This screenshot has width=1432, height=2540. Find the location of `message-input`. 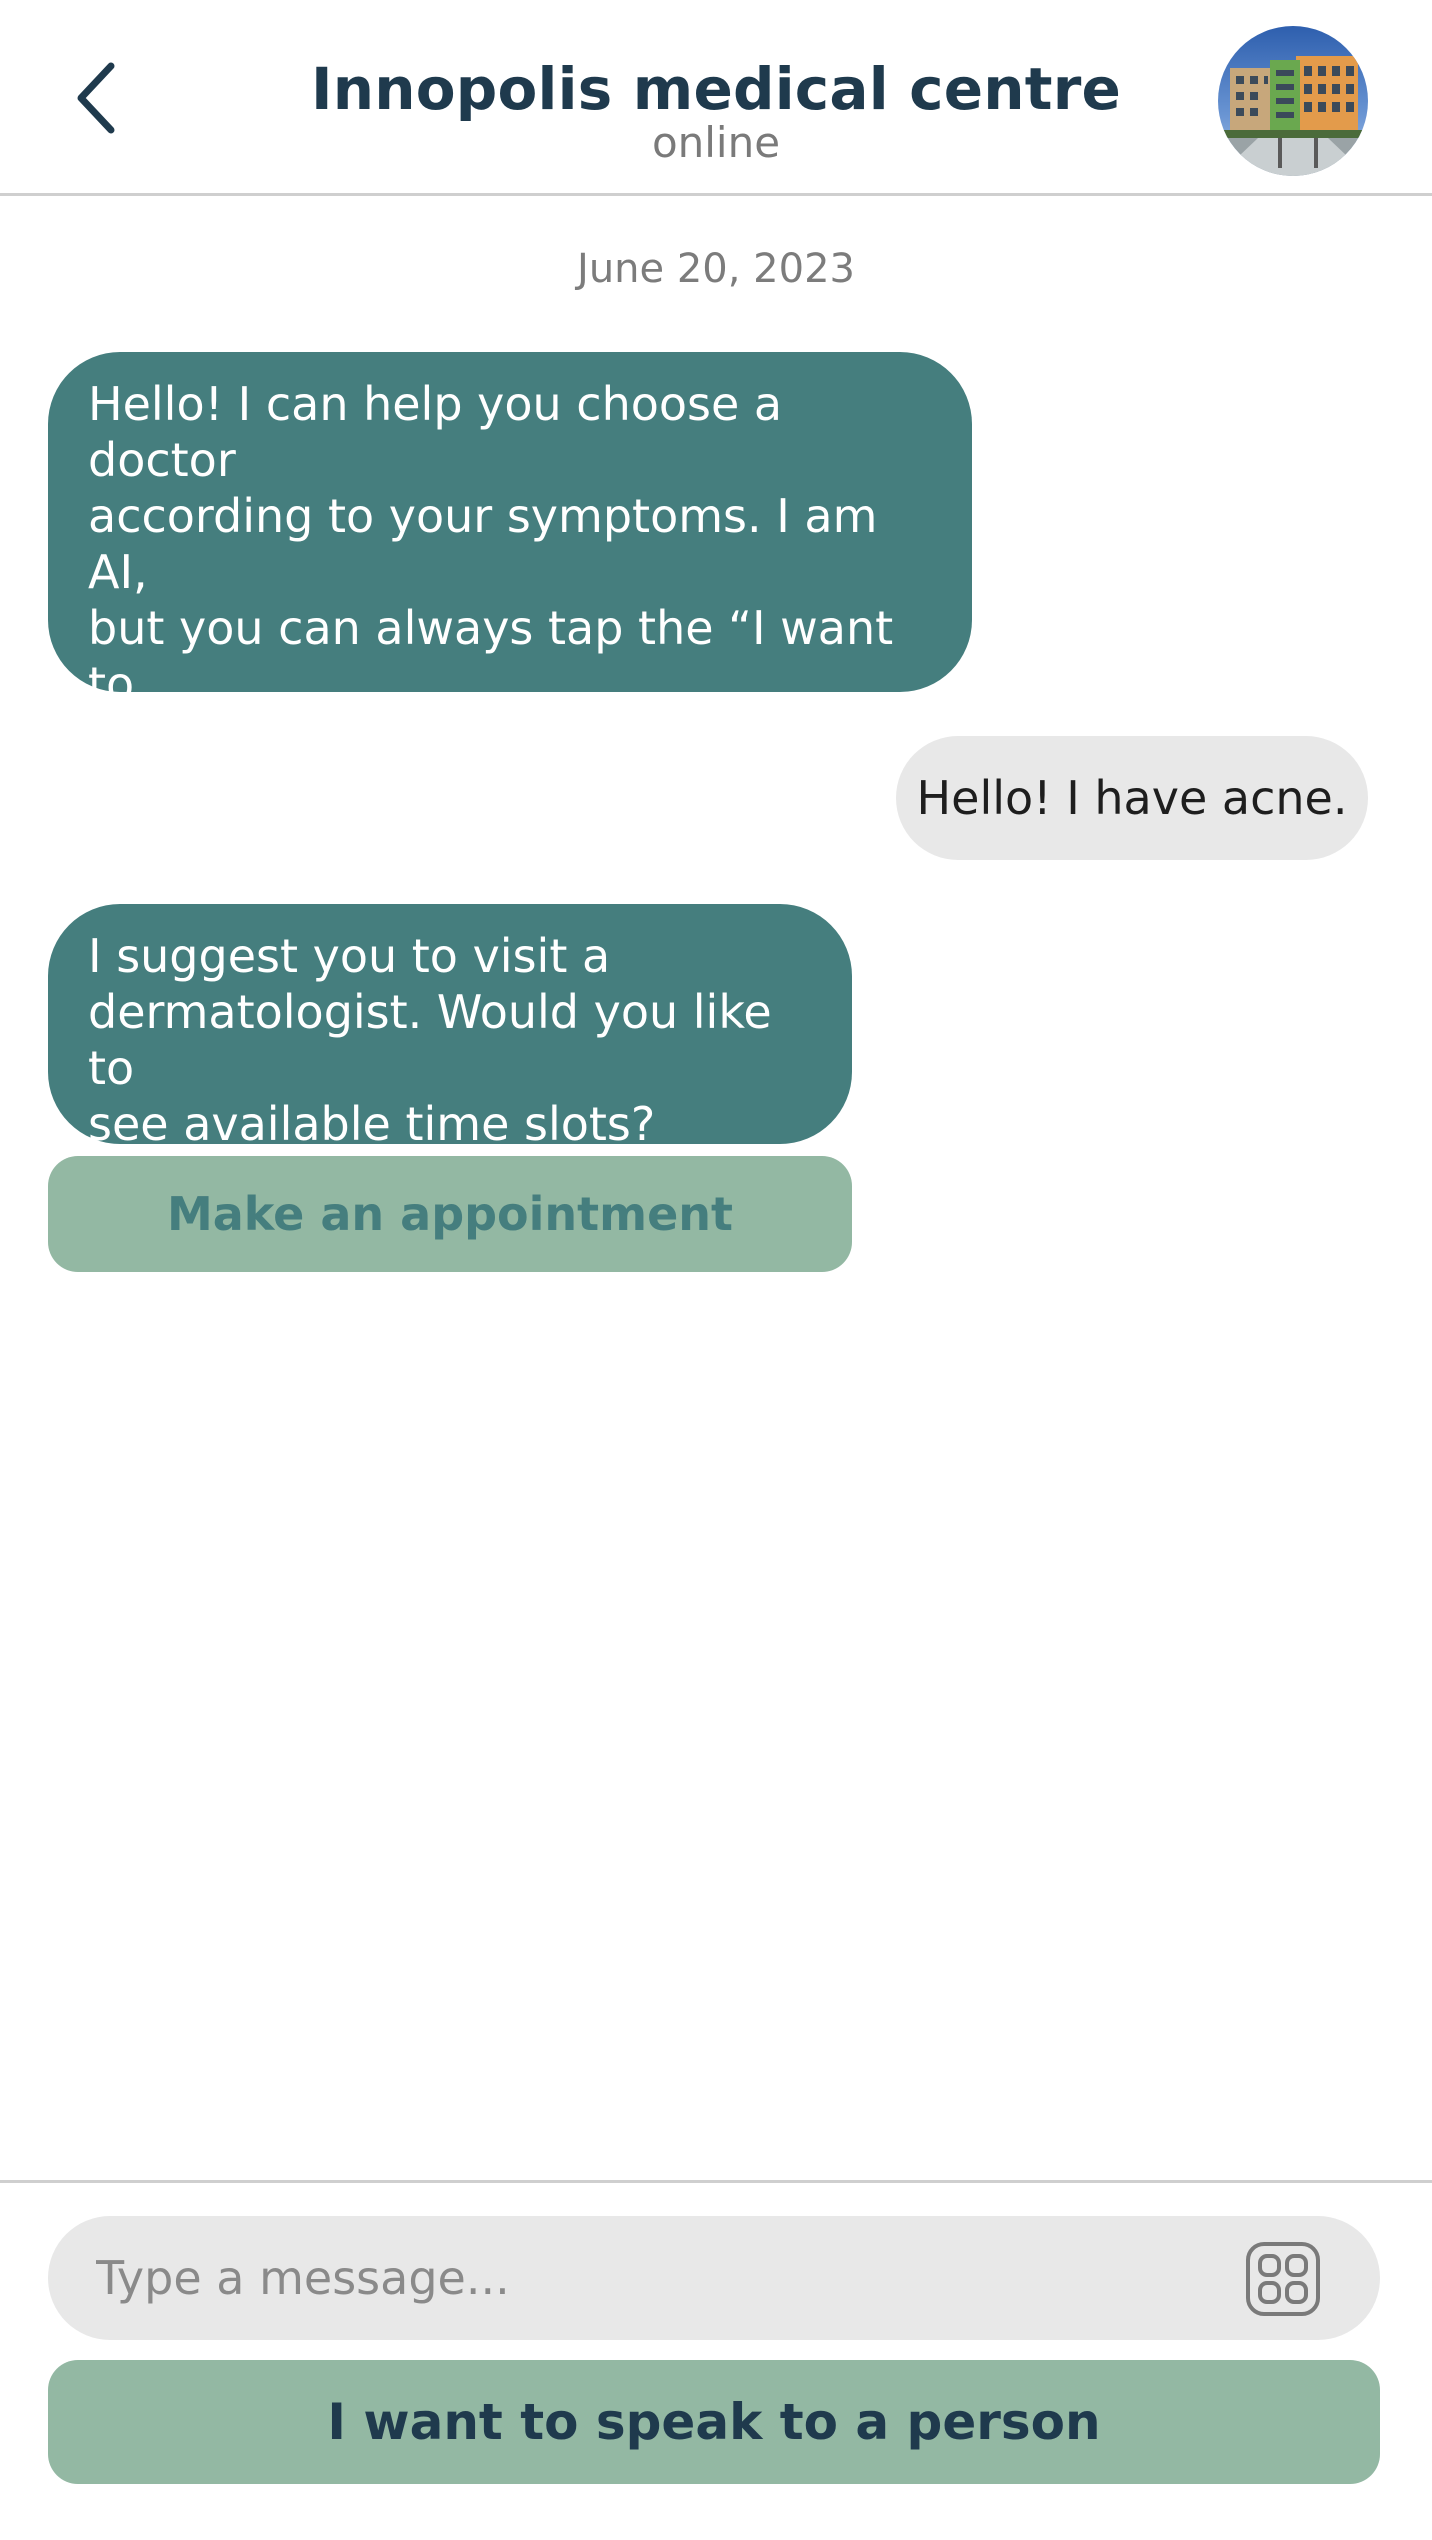

message-input is located at coordinates (646, 2278).